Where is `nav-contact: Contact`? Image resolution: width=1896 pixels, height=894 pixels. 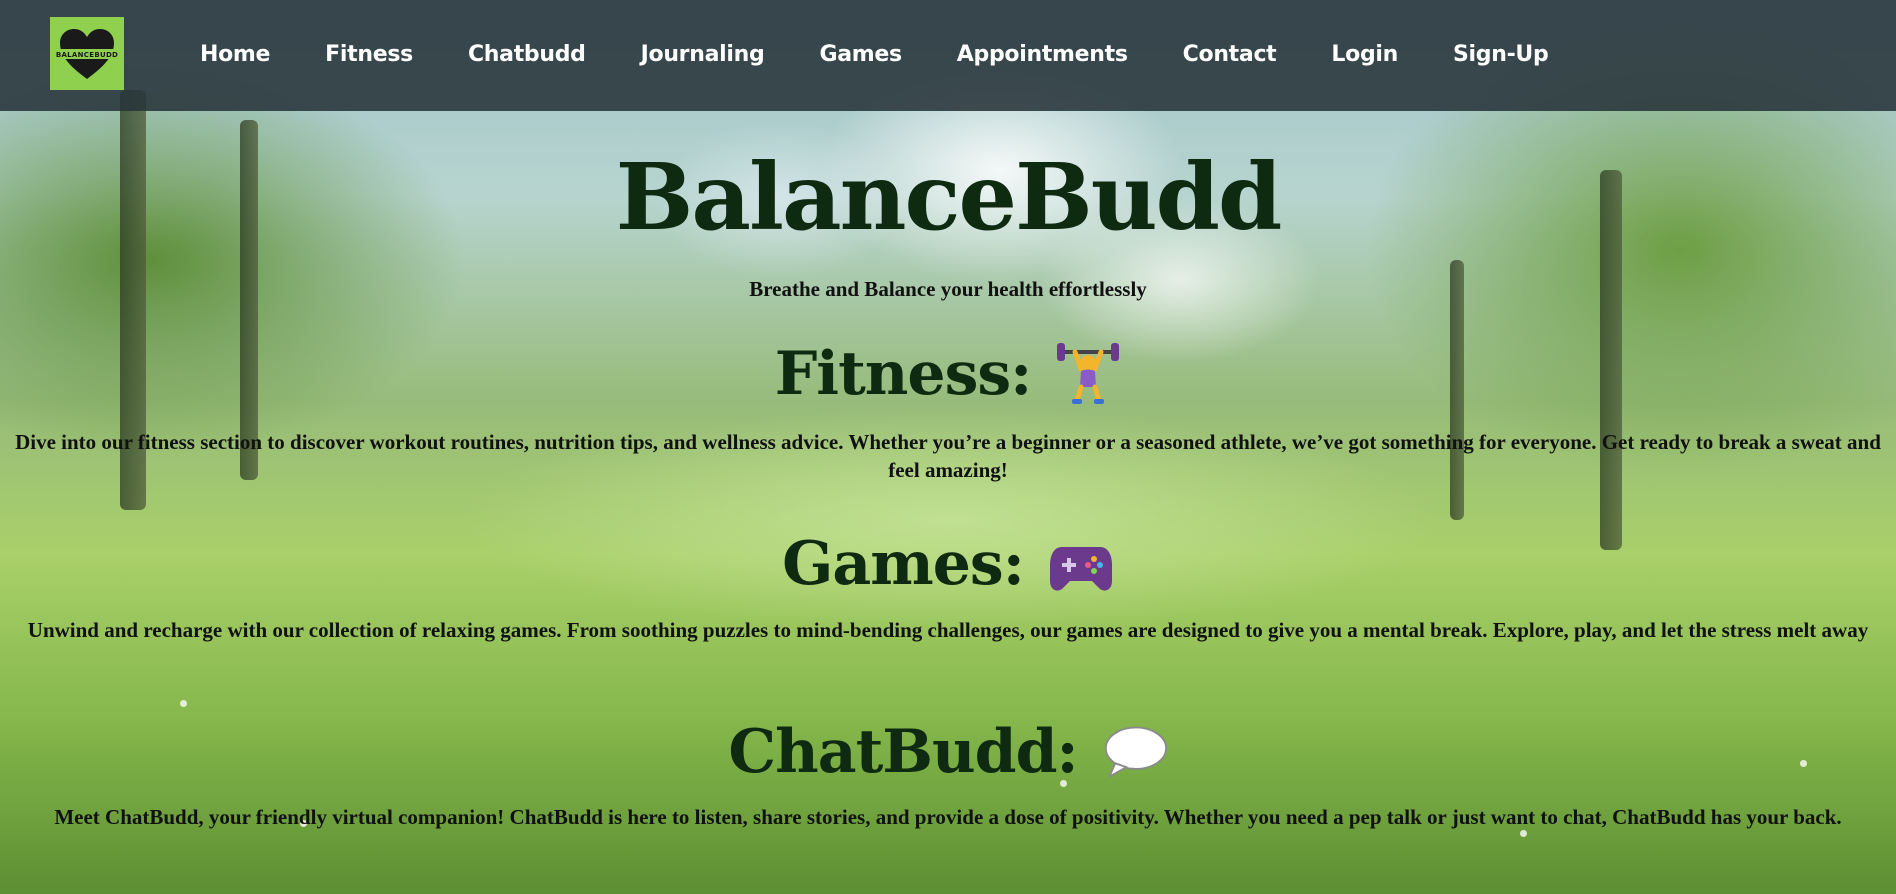 nav-contact: Contact is located at coordinates (1230, 54).